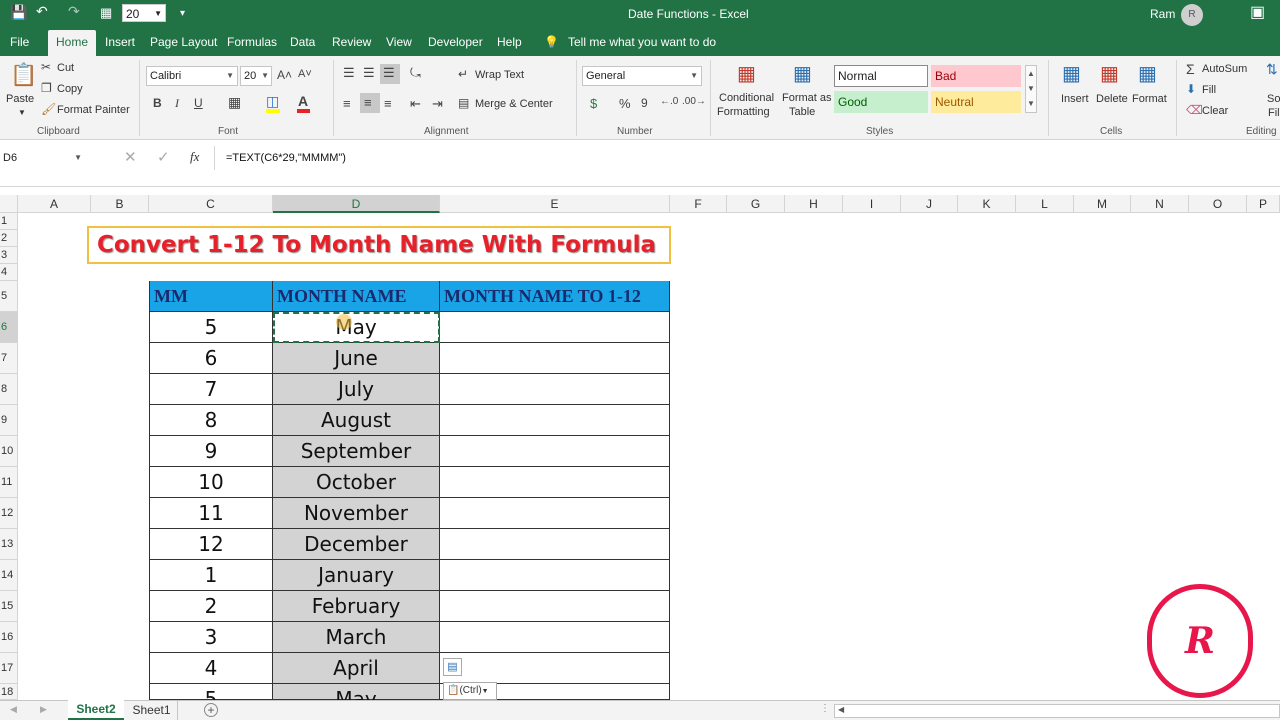 The width and height of the screenshot is (1280, 720). Describe the element at coordinates (1273, 99) in the screenshot. I see `sort-filter-label-1: So` at that location.